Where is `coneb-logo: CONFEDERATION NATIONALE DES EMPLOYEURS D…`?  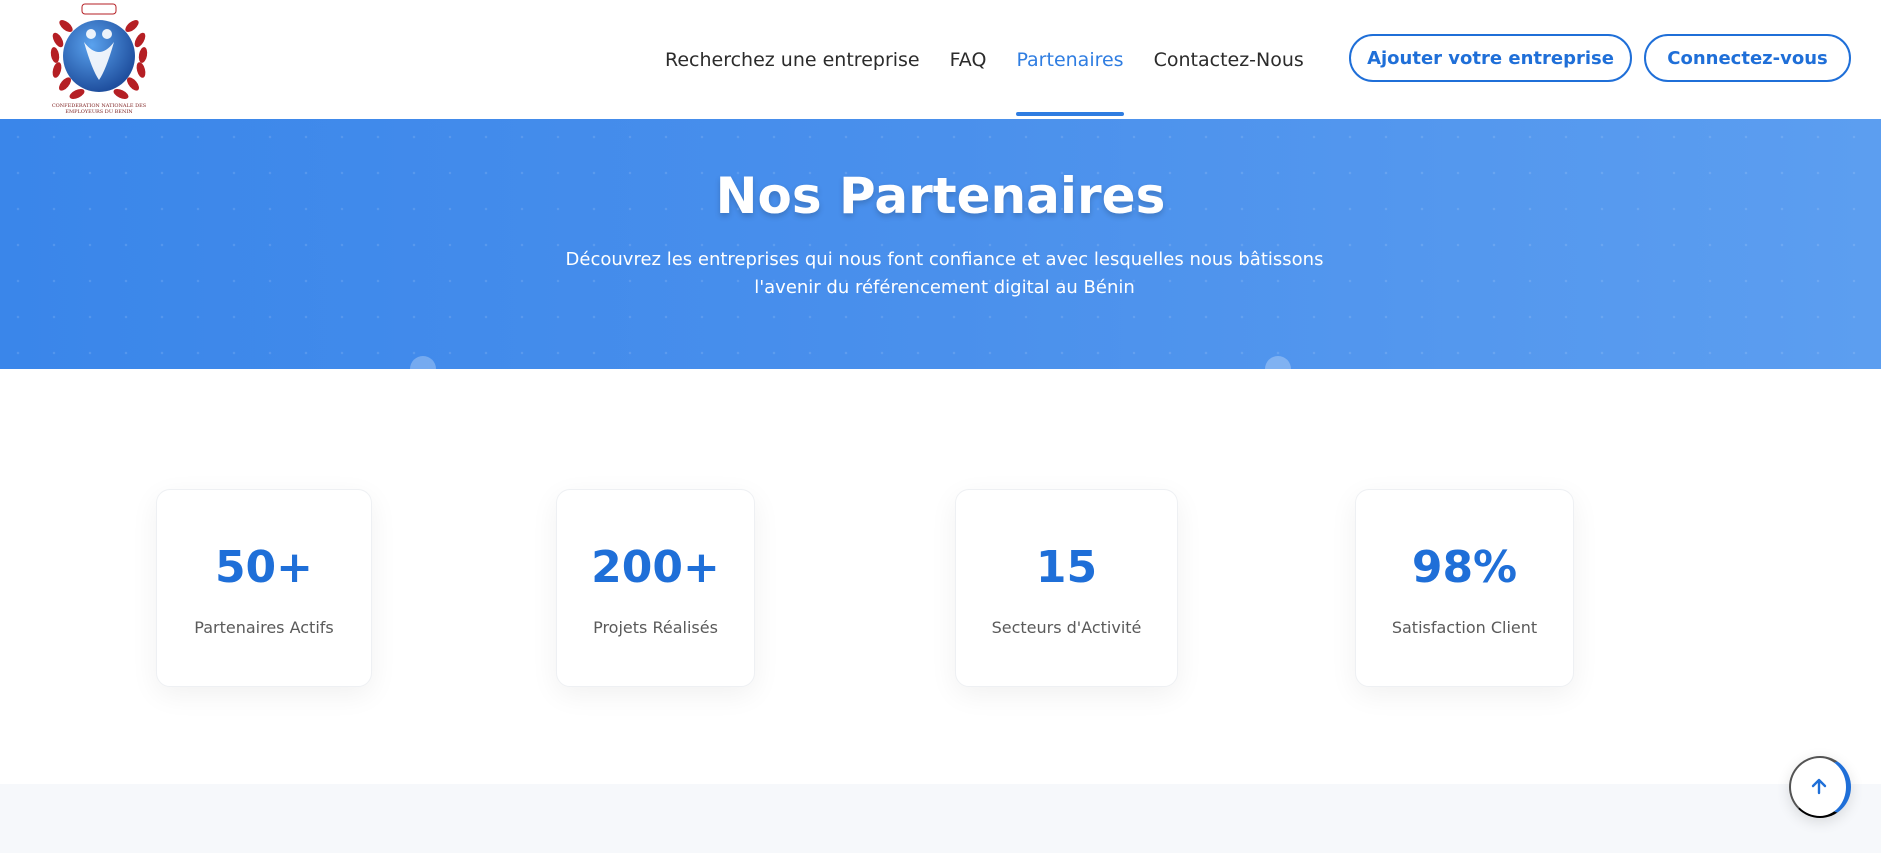
coneb-logo: CONFEDERATION NATIONALE DES EMPLOYEURS D… is located at coordinates (99, 58).